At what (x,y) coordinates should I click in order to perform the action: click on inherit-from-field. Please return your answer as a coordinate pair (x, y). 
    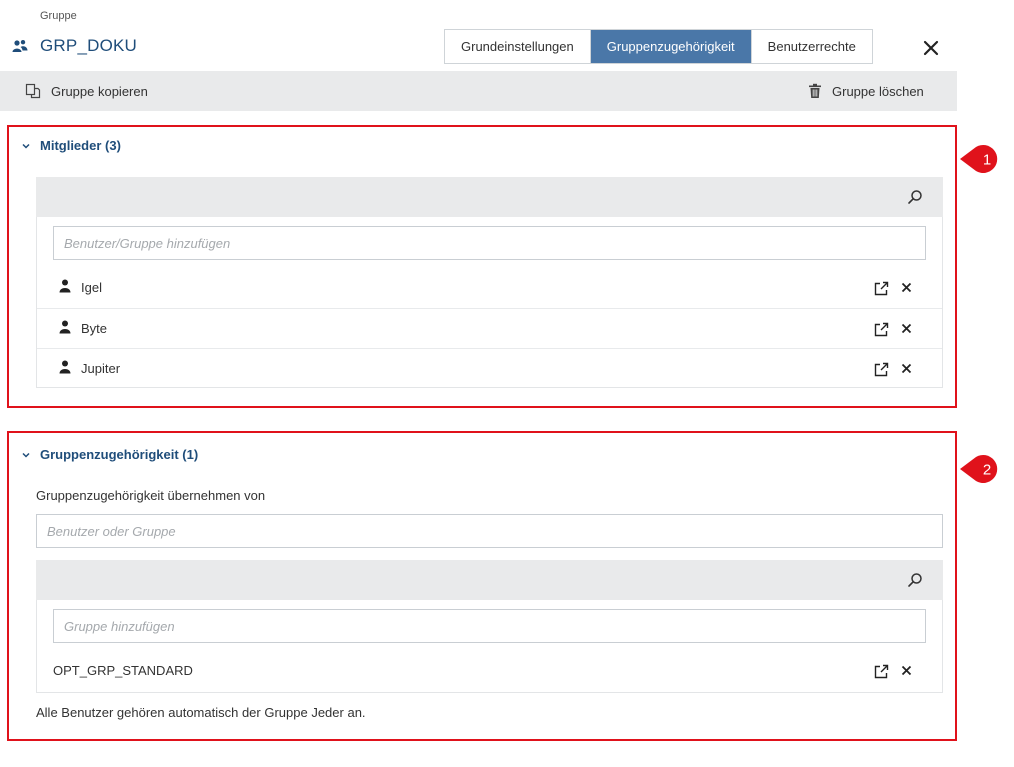
    Looking at the image, I should click on (489, 531).